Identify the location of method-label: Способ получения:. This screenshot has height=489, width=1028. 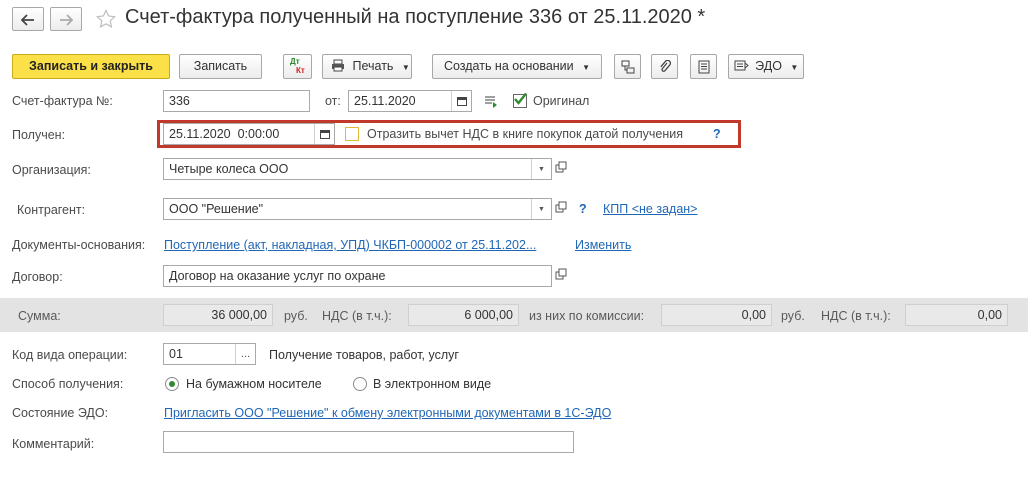
(68, 384).